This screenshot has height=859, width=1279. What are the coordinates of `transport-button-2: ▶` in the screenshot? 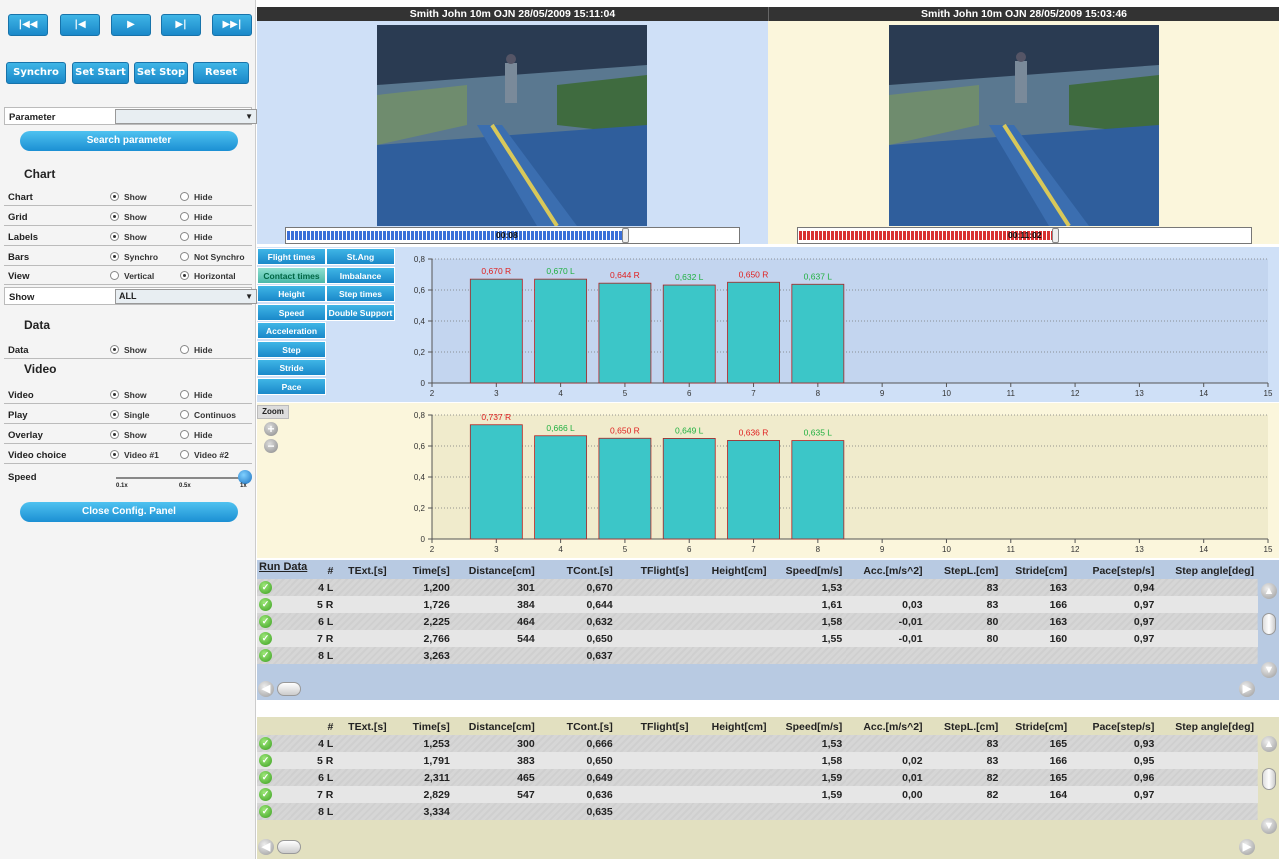 It's located at (131, 25).